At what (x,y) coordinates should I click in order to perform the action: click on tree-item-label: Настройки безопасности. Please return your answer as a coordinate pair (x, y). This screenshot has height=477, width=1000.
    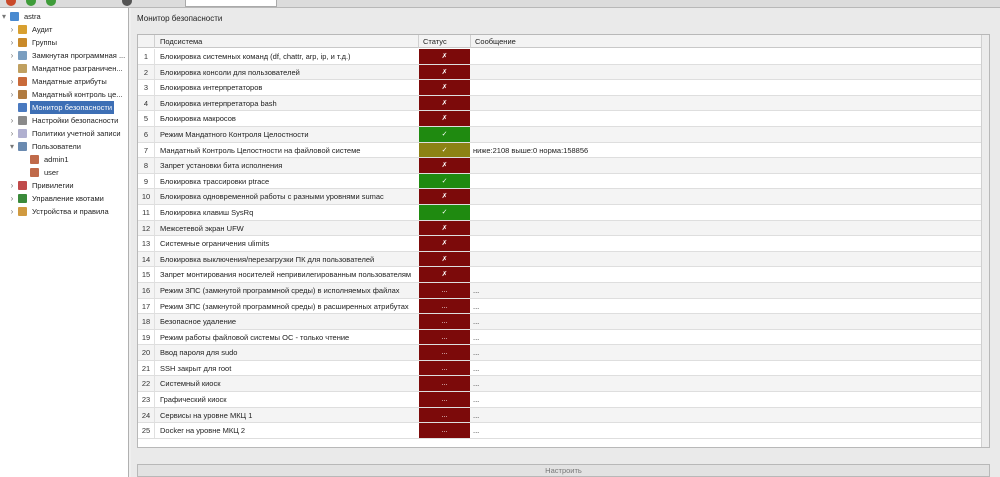
    Looking at the image, I should click on (75, 120).